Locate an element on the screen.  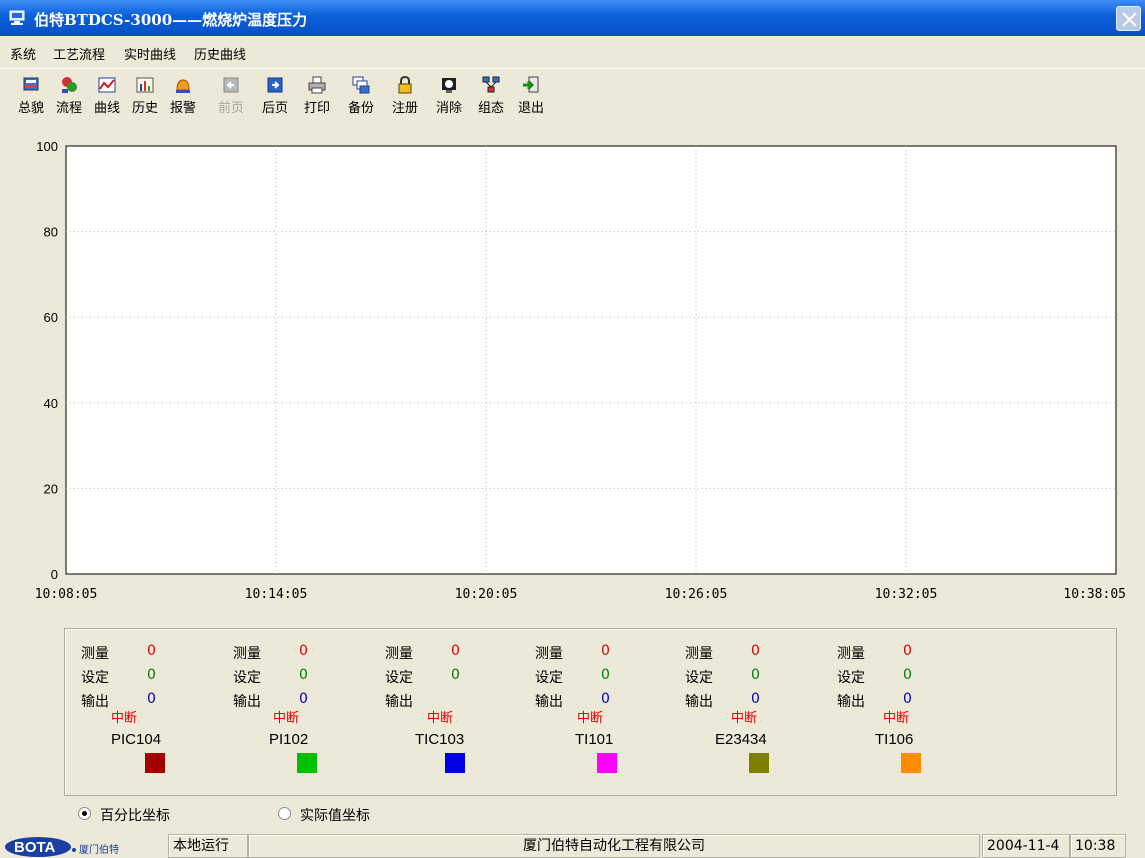
menu-history-trend: 历史曲线 is located at coordinates (220, 53).